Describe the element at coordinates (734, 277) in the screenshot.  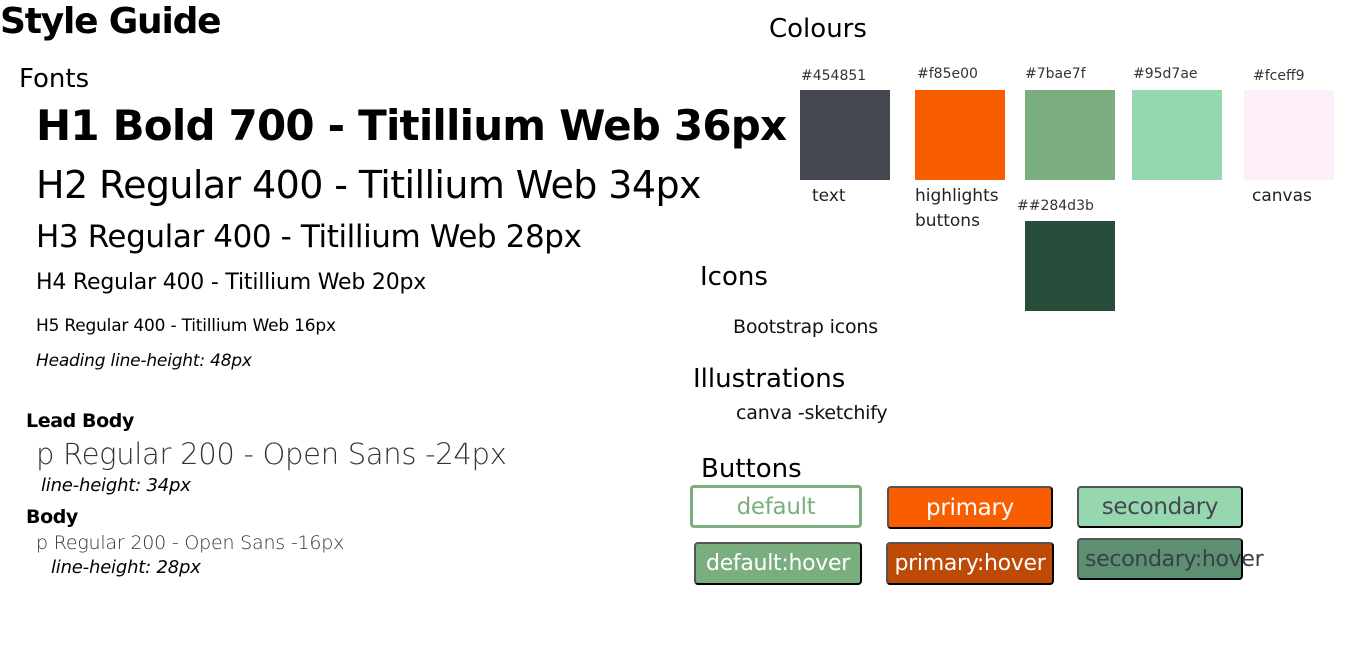
I see `icons-heading: Icons` at that location.